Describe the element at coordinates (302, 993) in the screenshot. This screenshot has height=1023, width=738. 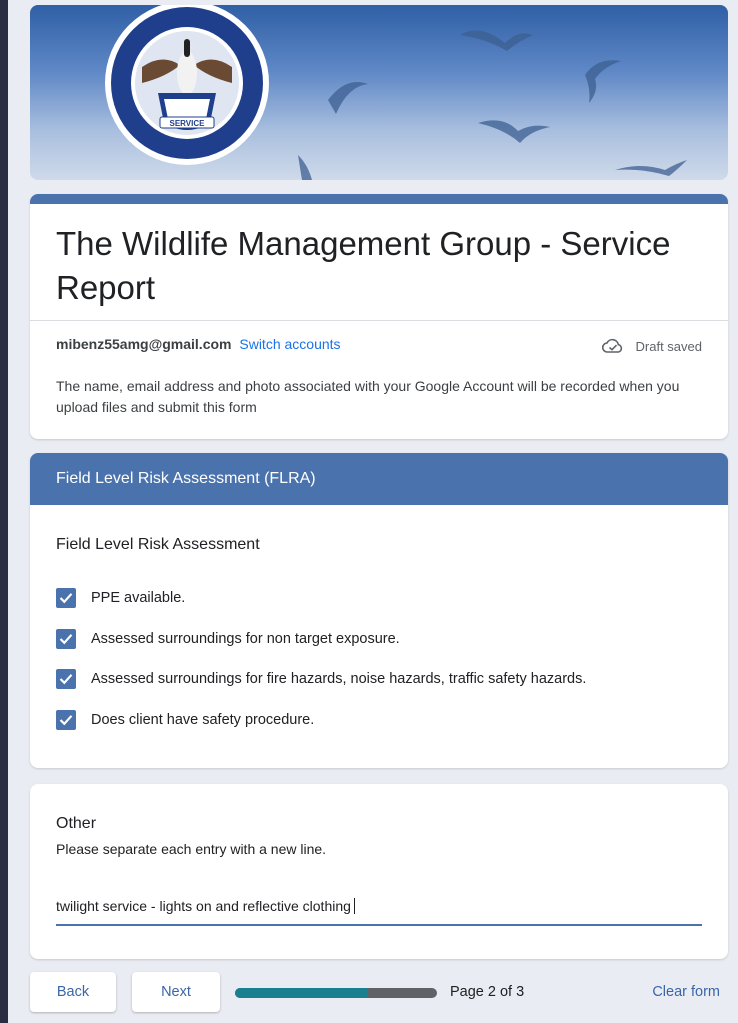
I see `progress-fill` at that location.